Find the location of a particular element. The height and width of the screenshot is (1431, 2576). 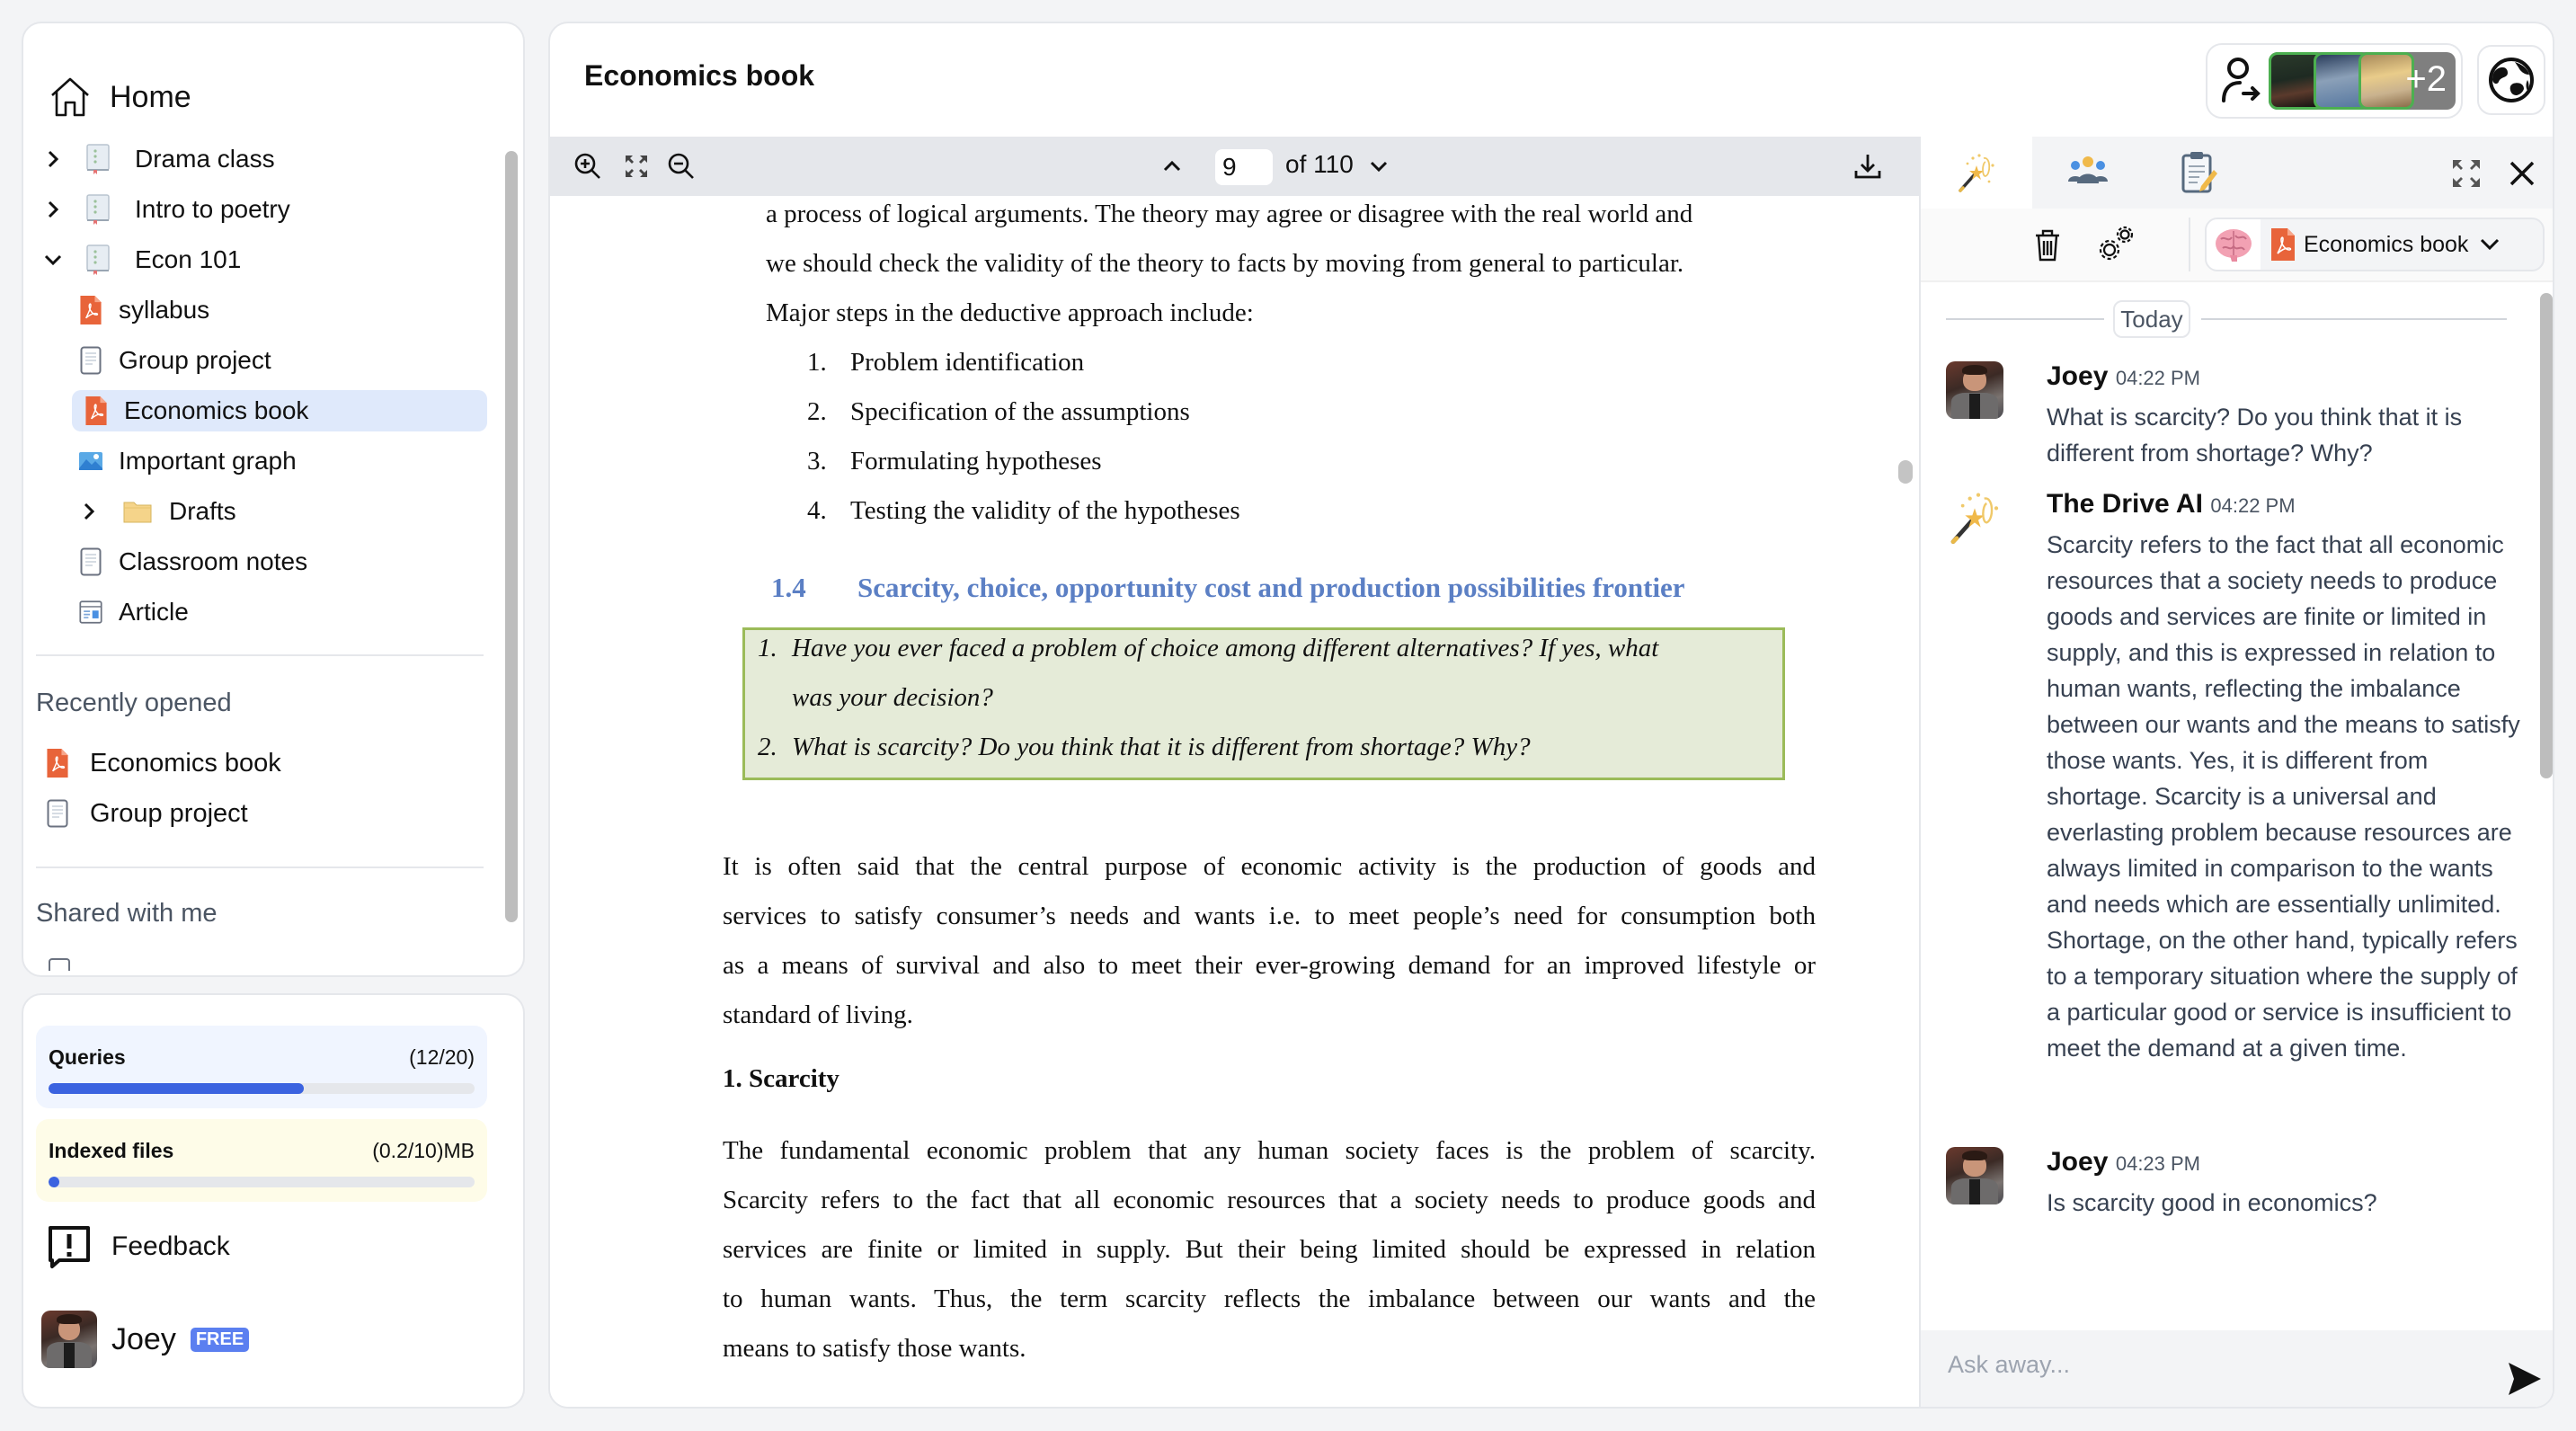

message-time: 04:23 PM is located at coordinates (2158, 1163).